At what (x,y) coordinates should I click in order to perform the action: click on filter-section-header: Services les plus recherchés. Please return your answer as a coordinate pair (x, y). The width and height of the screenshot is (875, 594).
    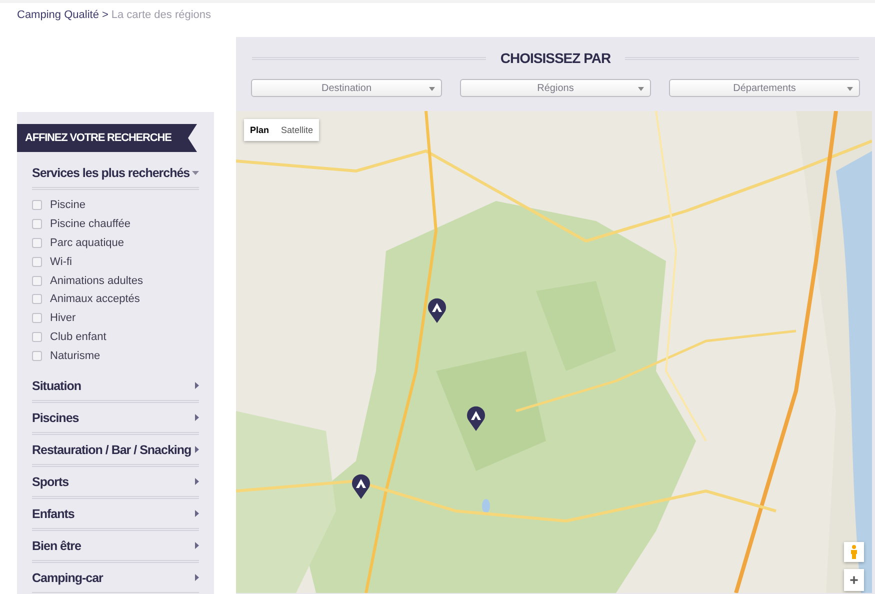
    Looking at the image, I should click on (115, 174).